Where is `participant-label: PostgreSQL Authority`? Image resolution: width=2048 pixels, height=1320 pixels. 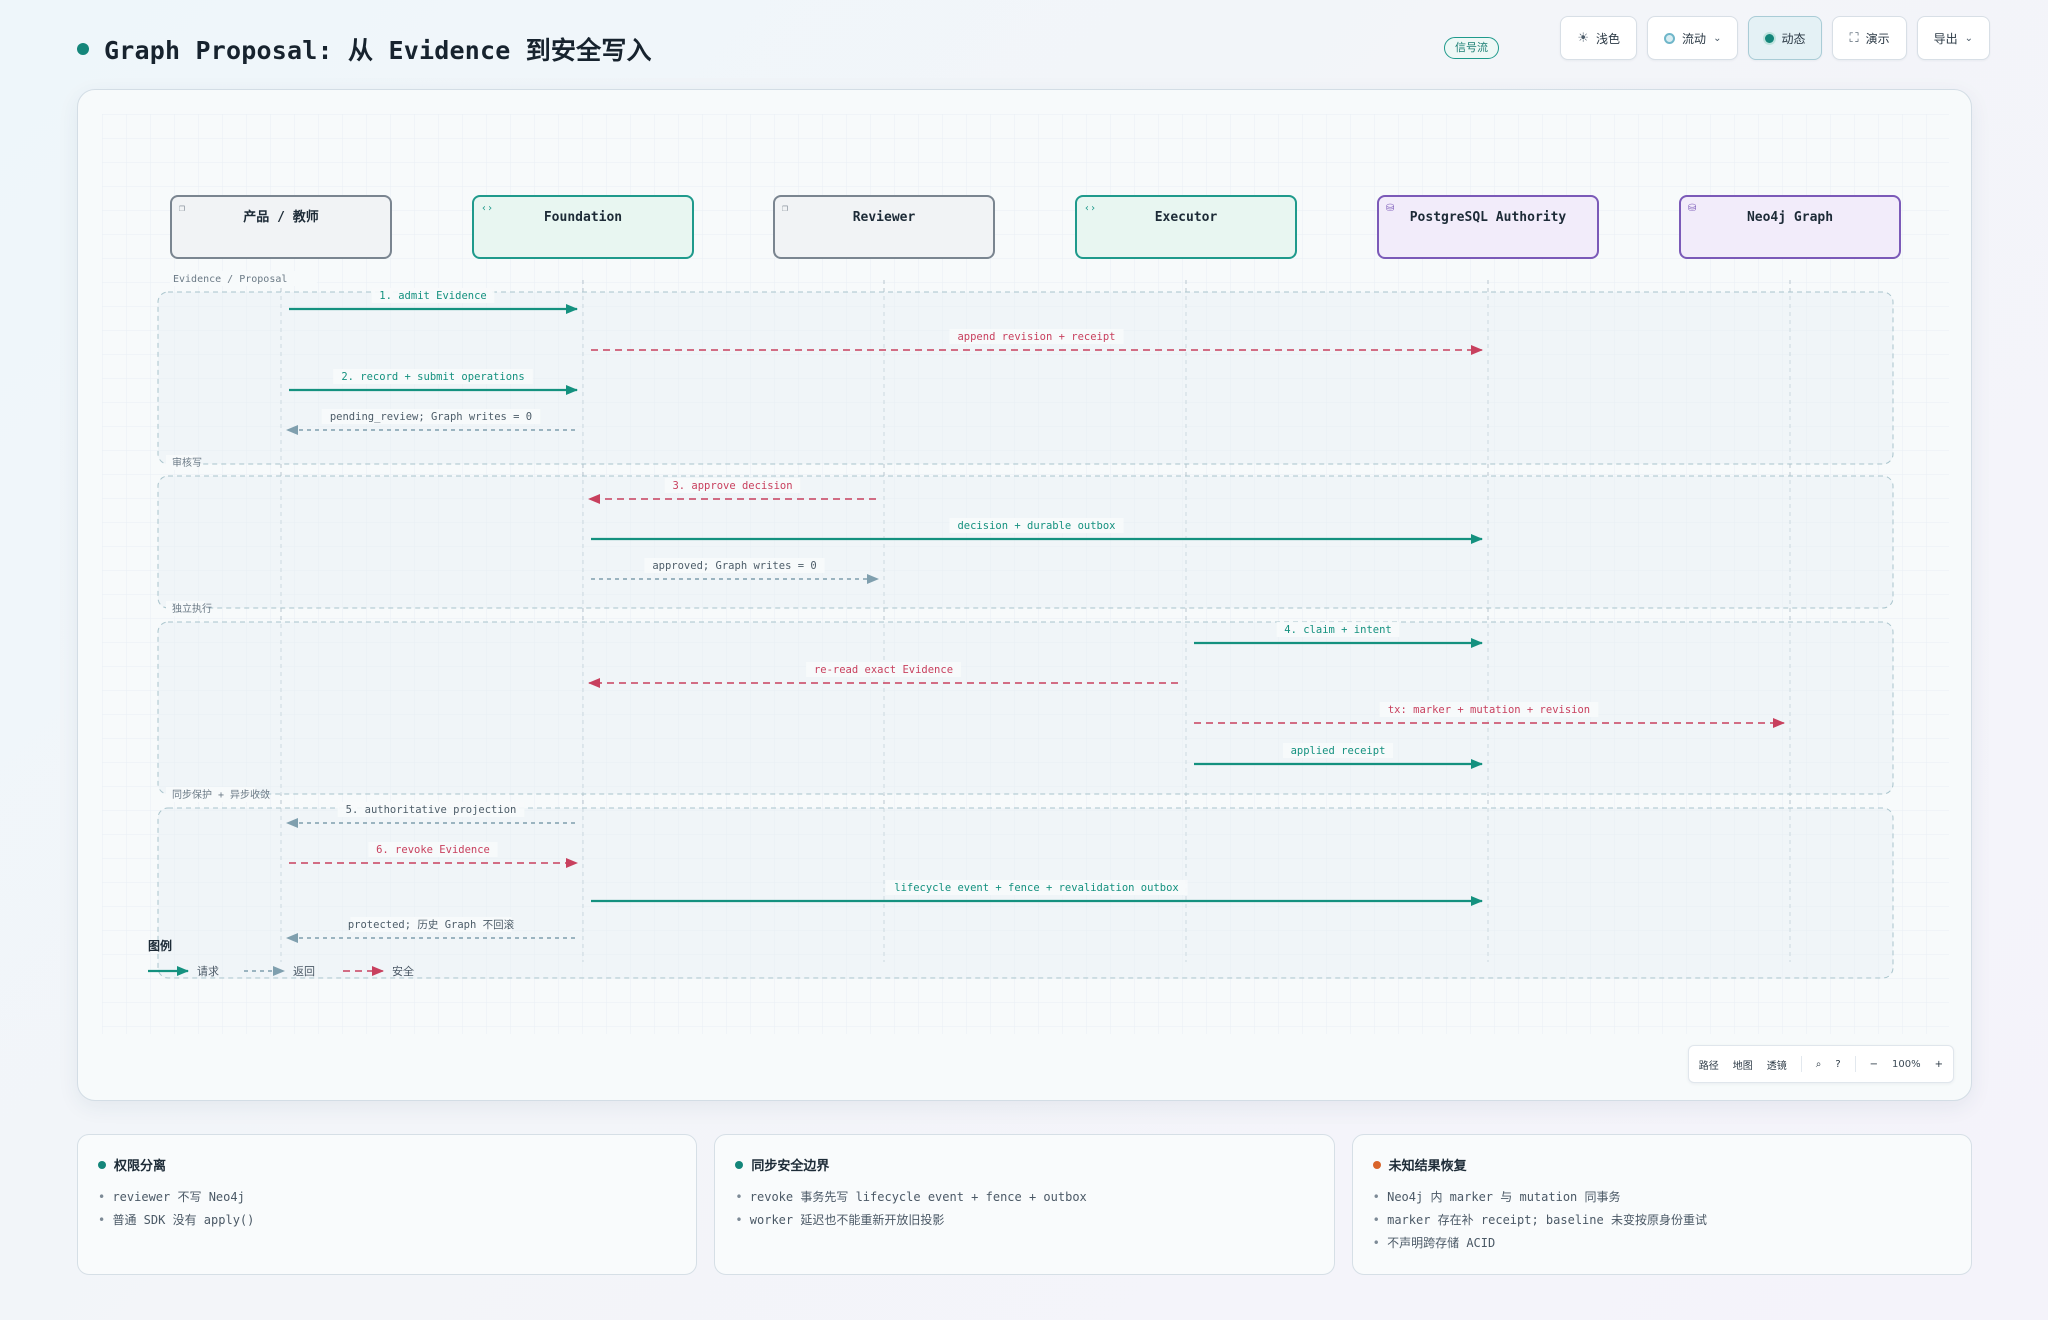 participant-label: PostgreSQL Authority is located at coordinates (1488, 217).